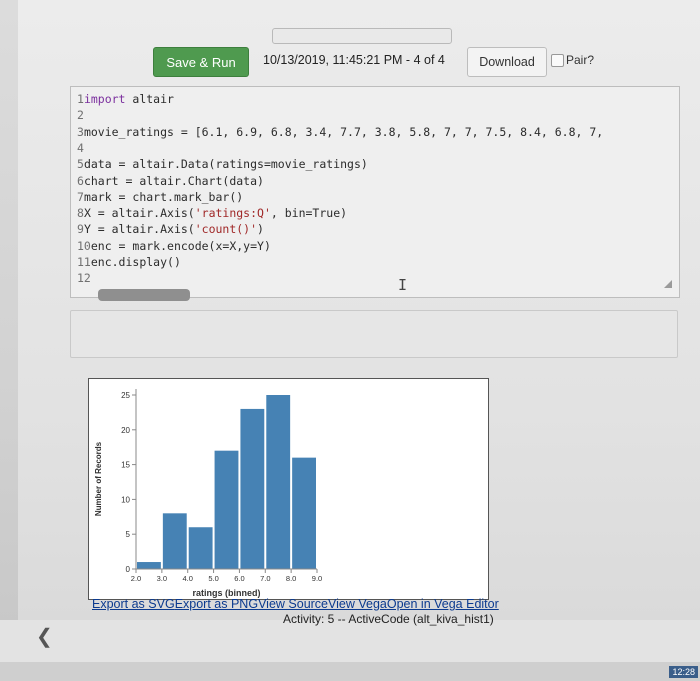 The height and width of the screenshot is (681, 700). I want to click on line-number: 8, so click(80, 213).